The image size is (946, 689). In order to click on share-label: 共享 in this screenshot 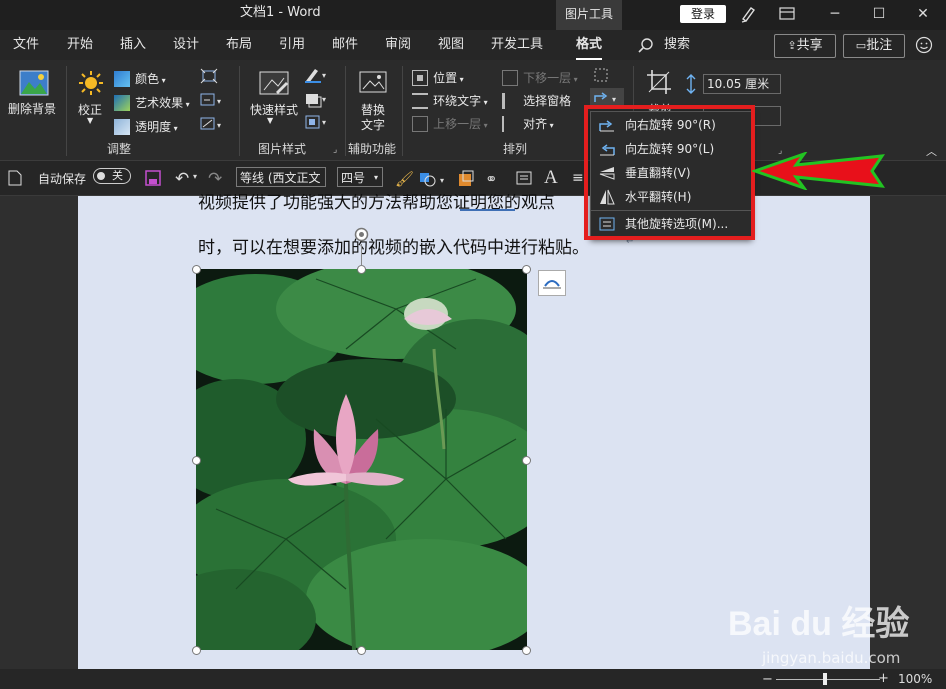, I will do `click(809, 45)`.